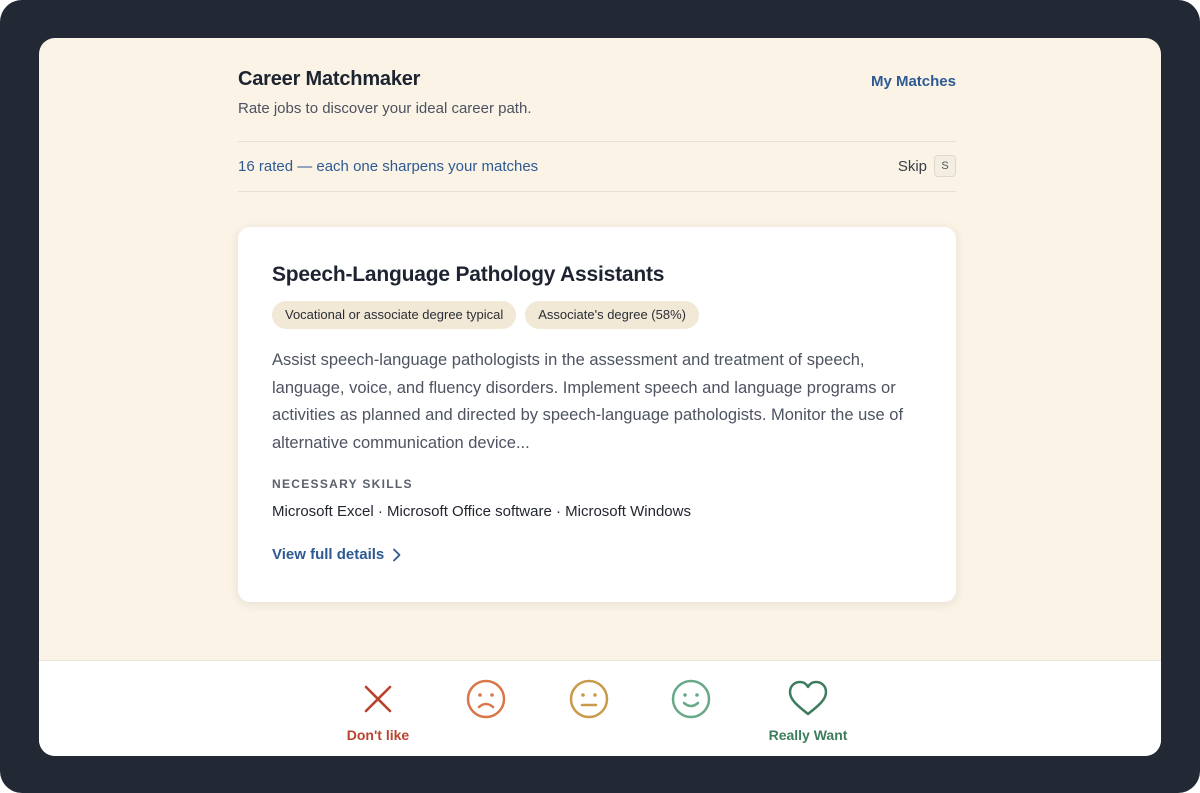 The image size is (1200, 793). What do you see at coordinates (342, 484) in the screenshot?
I see `skills-heading: NECESSARY SKILLS` at bounding box center [342, 484].